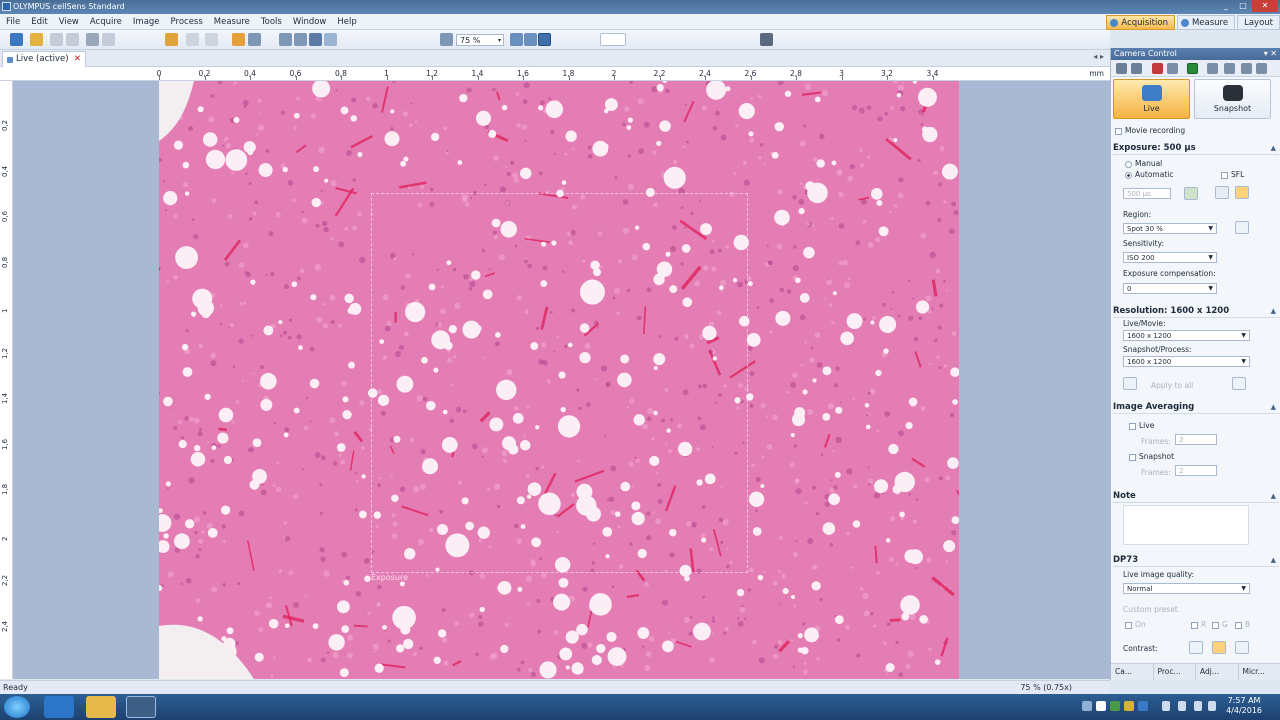 Image resolution: width=1280 pixels, height=720 pixels. What do you see at coordinates (238, 39) in the screenshot?
I see `layout-icon` at bounding box center [238, 39].